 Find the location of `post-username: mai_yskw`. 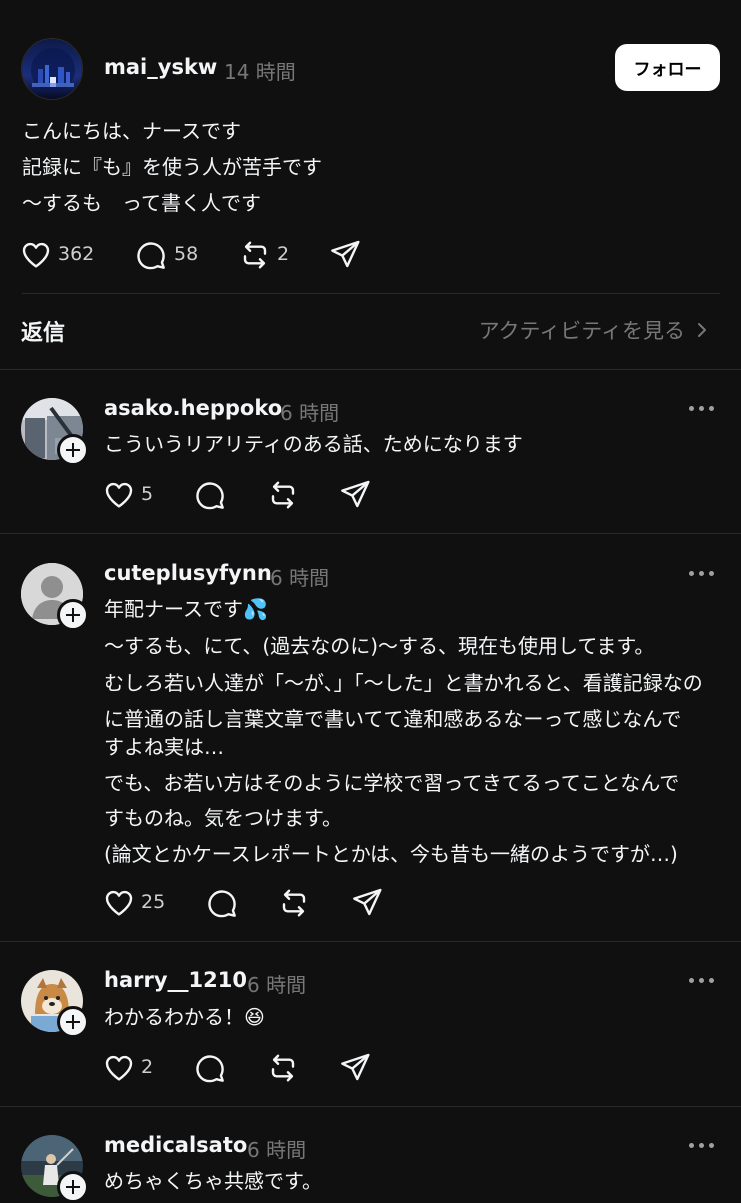

post-username: mai_yskw is located at coordinates (160, 67).